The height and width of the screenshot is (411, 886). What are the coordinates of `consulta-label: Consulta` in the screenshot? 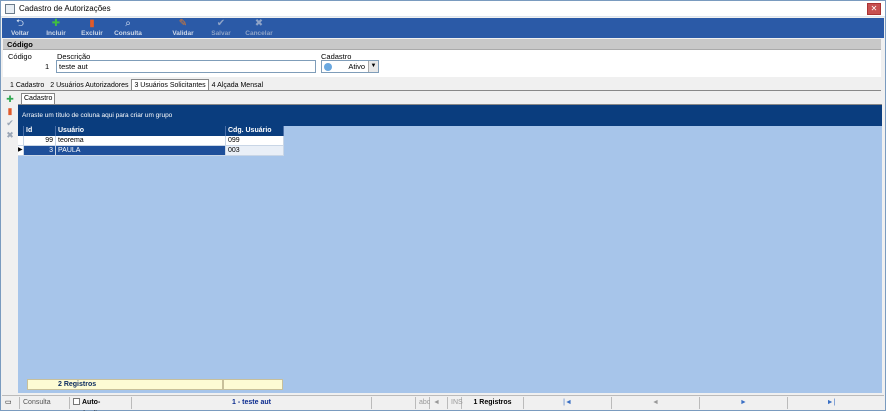 It's located at (128, 33).